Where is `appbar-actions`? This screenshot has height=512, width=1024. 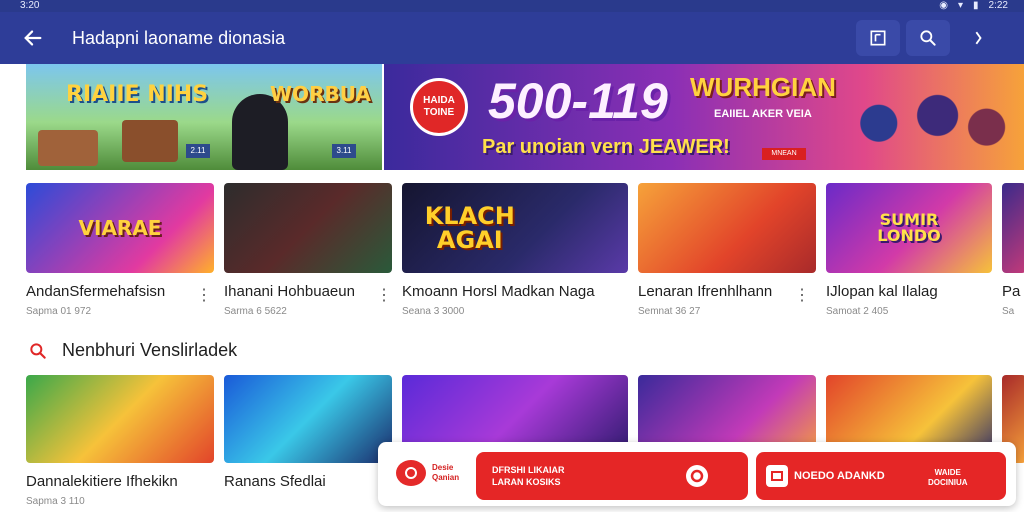 appbar-actions is located at coordinates (928, 38).